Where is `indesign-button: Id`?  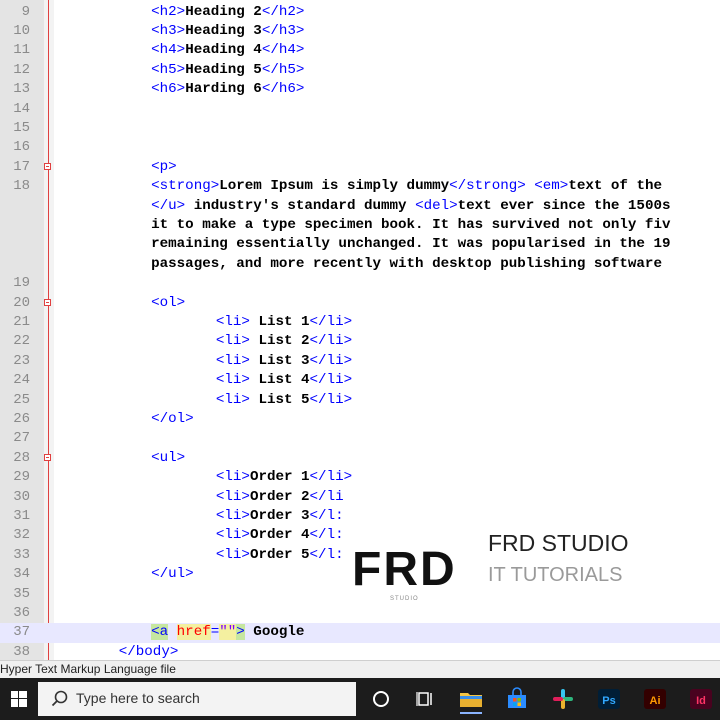 indesign-button: Id is located at coordinates (701, 699).